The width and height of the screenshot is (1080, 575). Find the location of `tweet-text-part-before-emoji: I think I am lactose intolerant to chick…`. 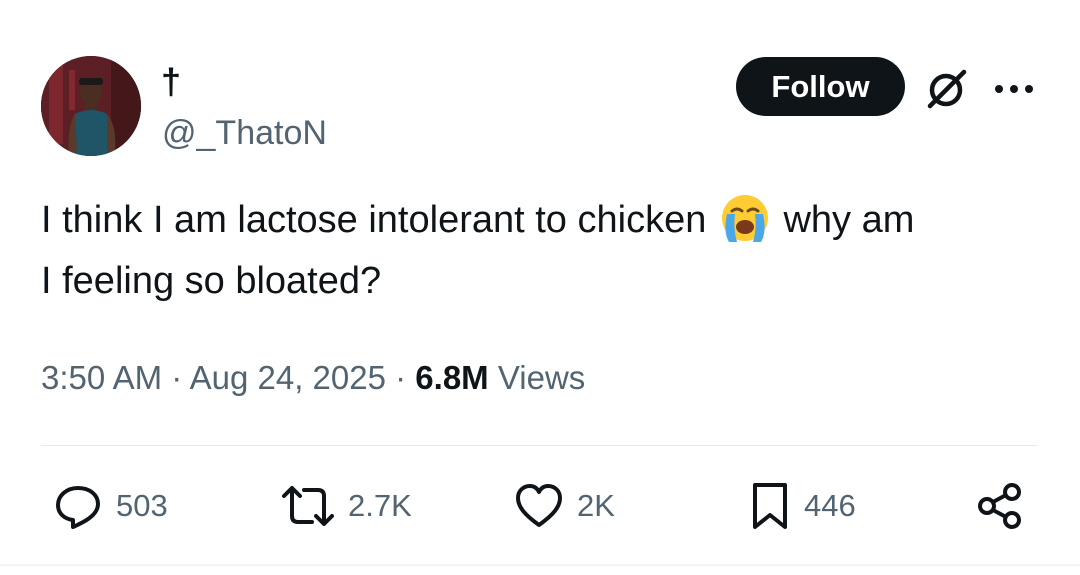

tweet-text-part-before-emoji: I think I am lactose intolerant to chick… is located at coordinates (374, 220).